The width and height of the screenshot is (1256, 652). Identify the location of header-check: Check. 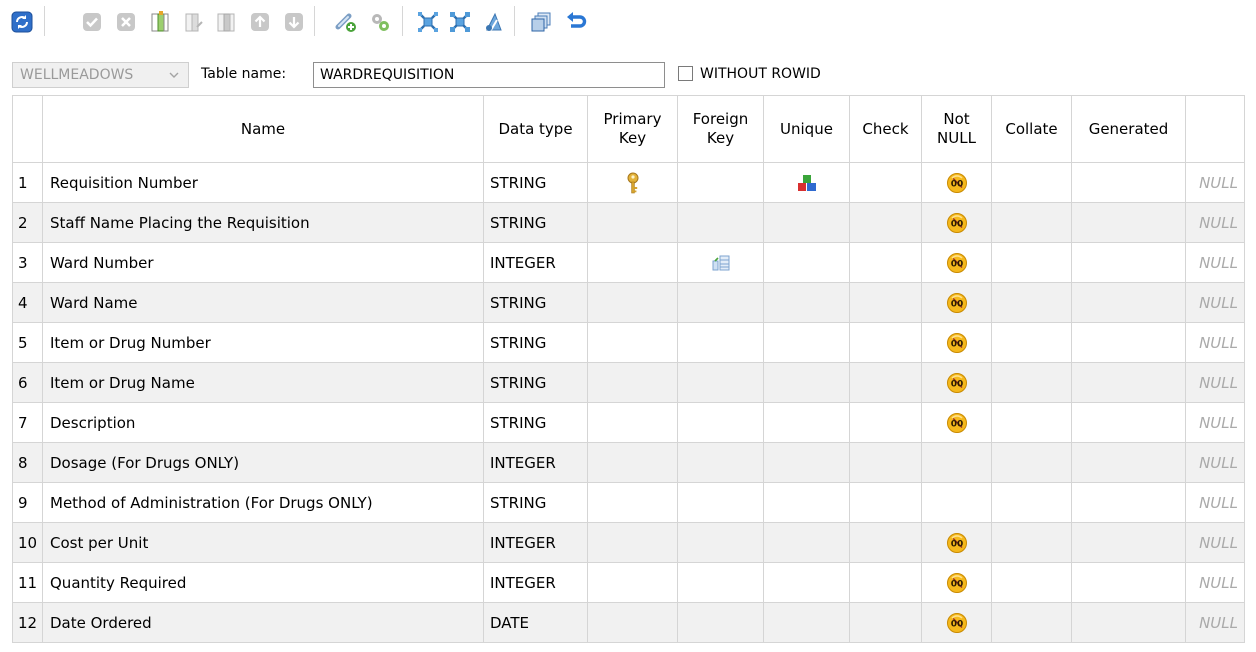
(885, 129).